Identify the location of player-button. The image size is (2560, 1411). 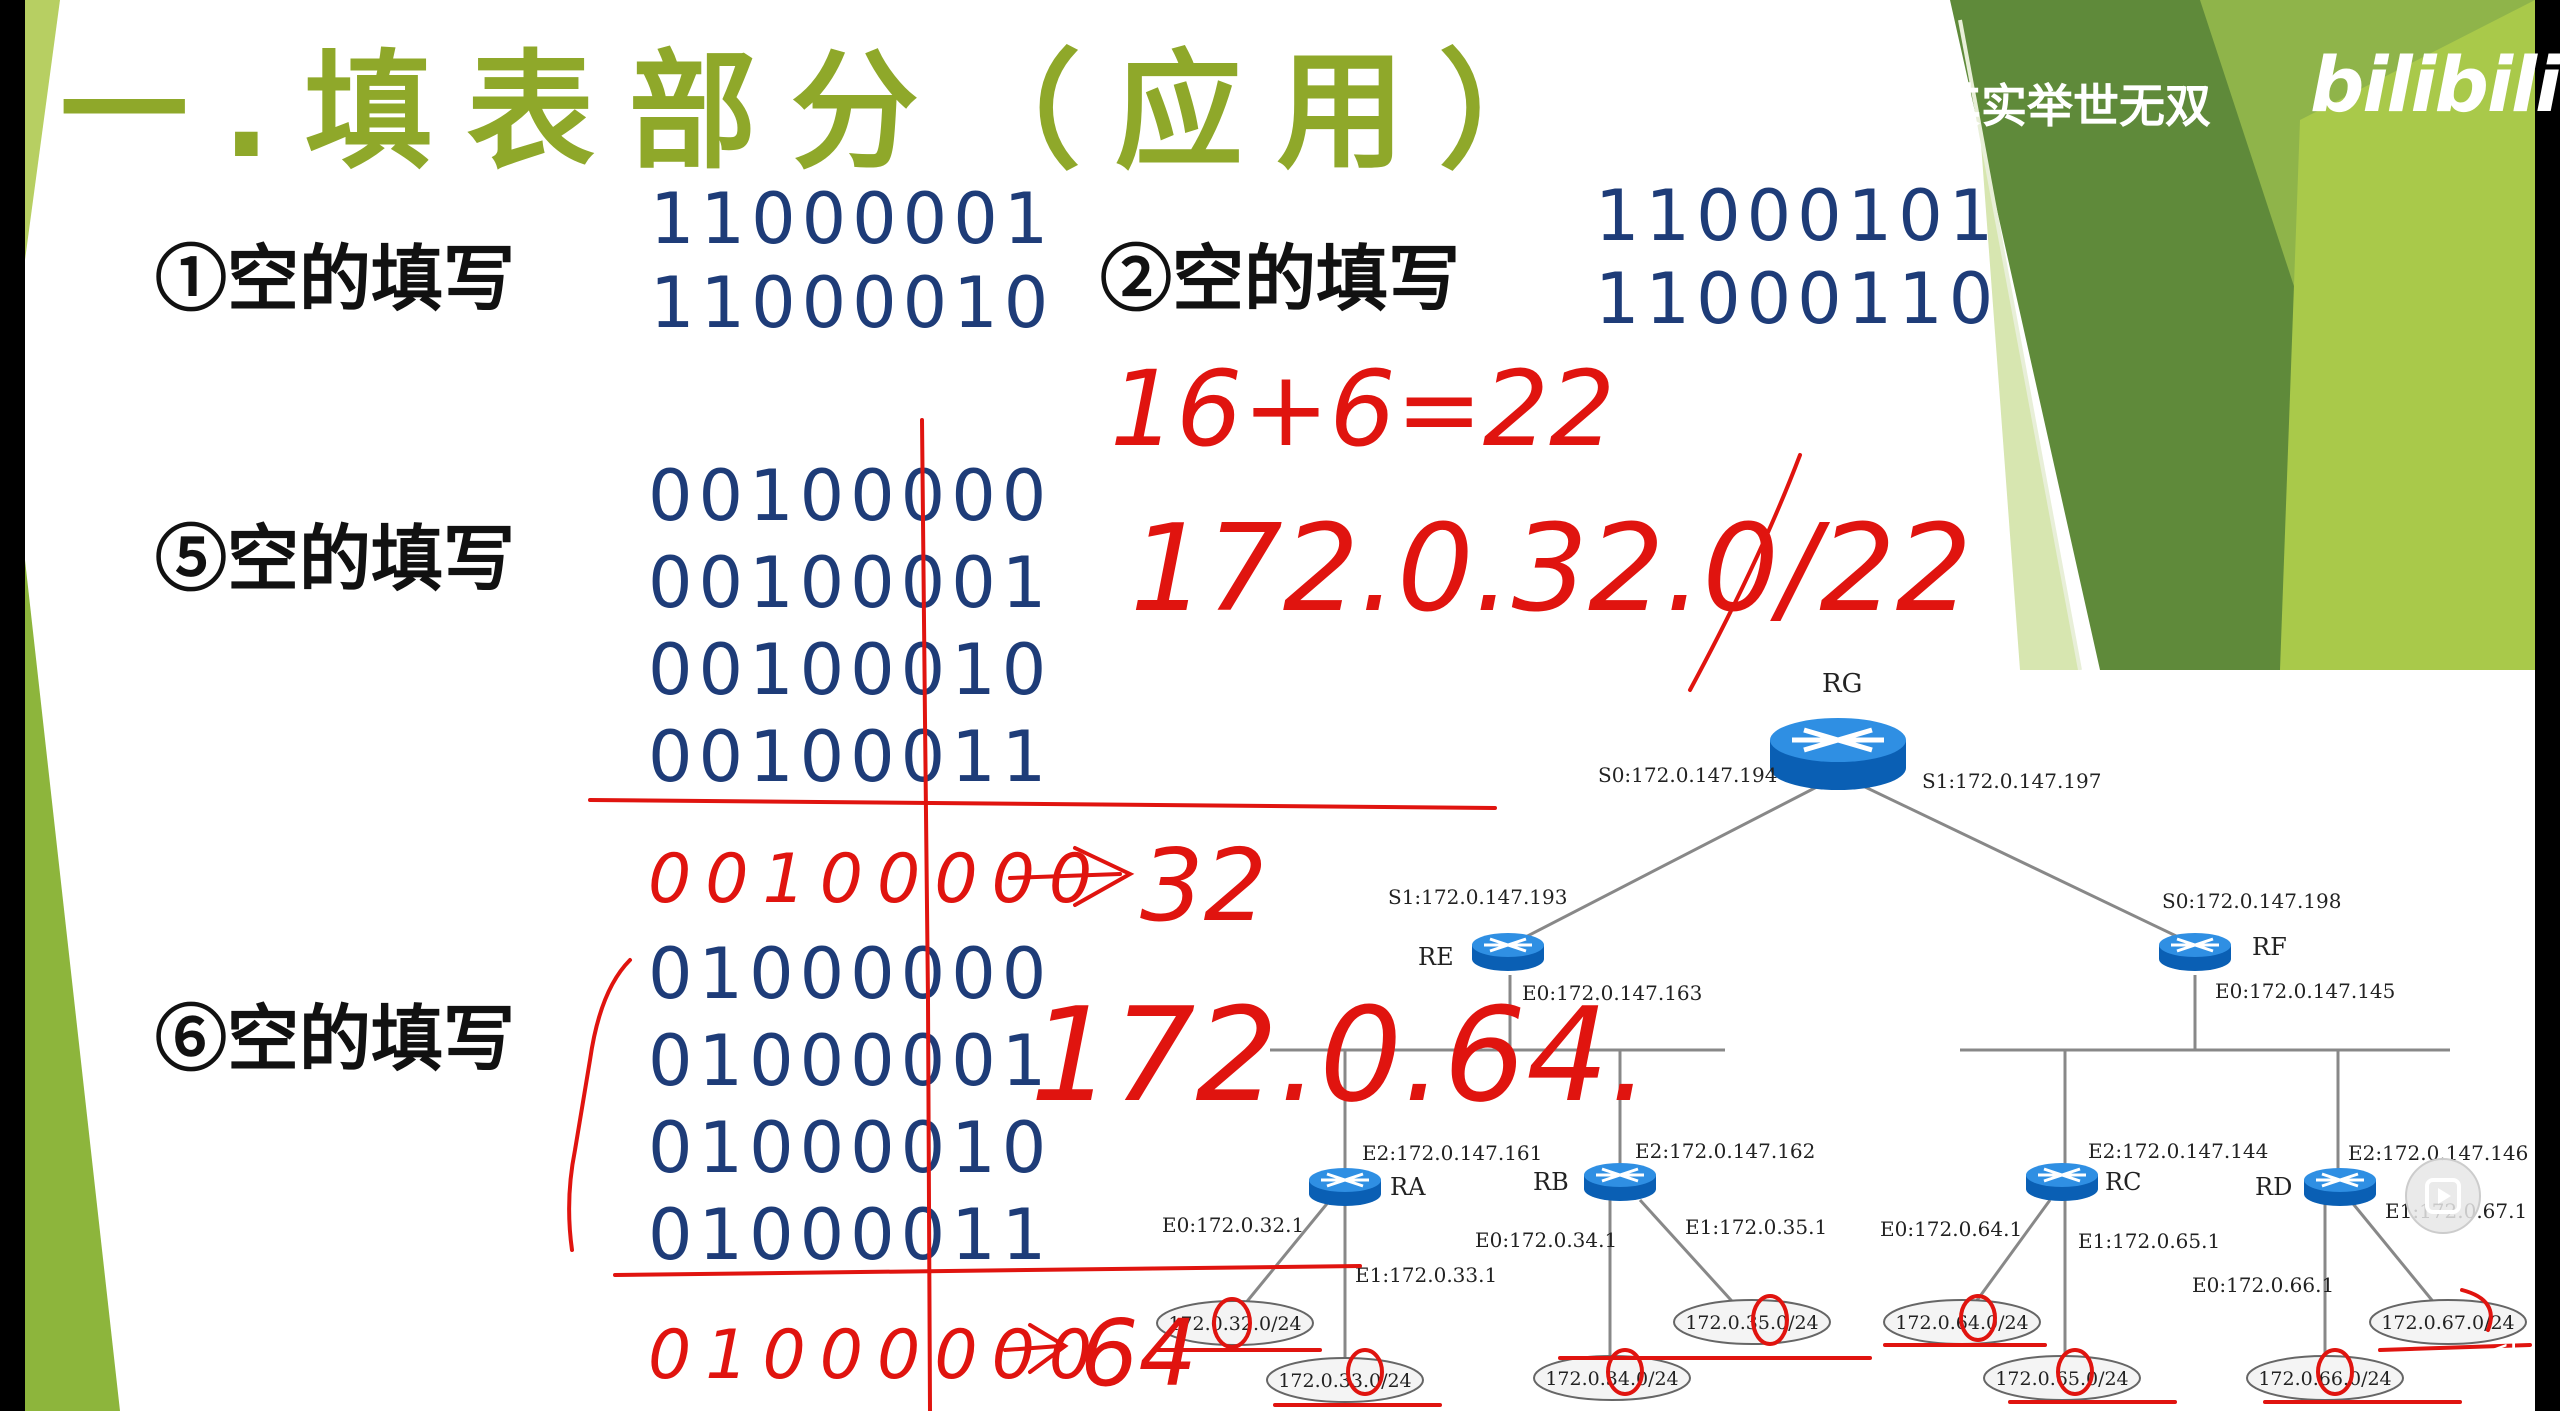
(2443, 1196).